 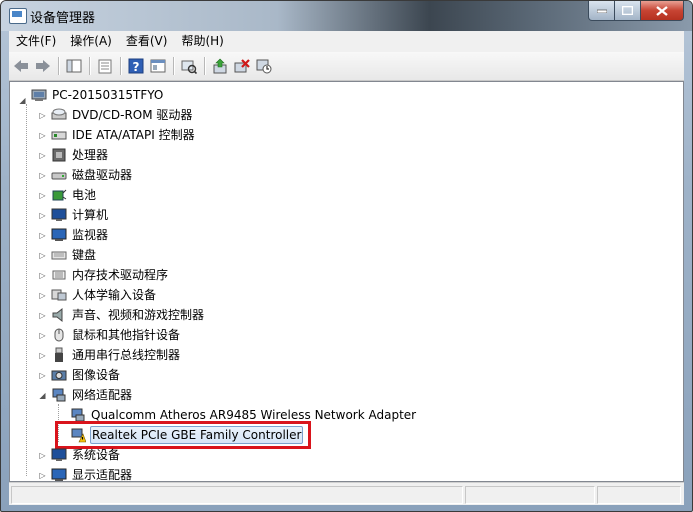 What do you see at coordinates (102, 395) in the screenshot?
I see `tree-item-label: 网络适配器` at bounding box center [102, 395].